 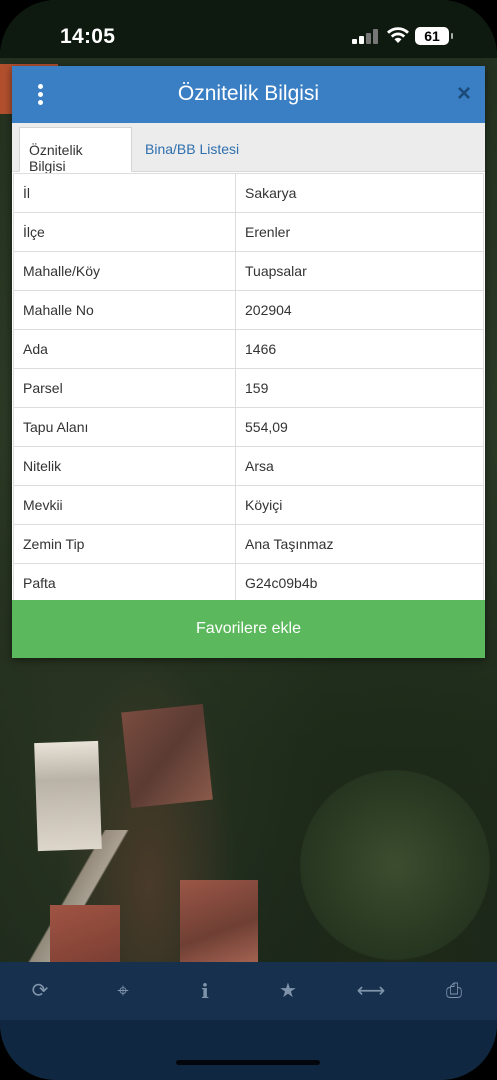 What do you see at coordinates (464, 94) in the screenshot?
I see `close-icon: ×` at bounding box center [464, 94].